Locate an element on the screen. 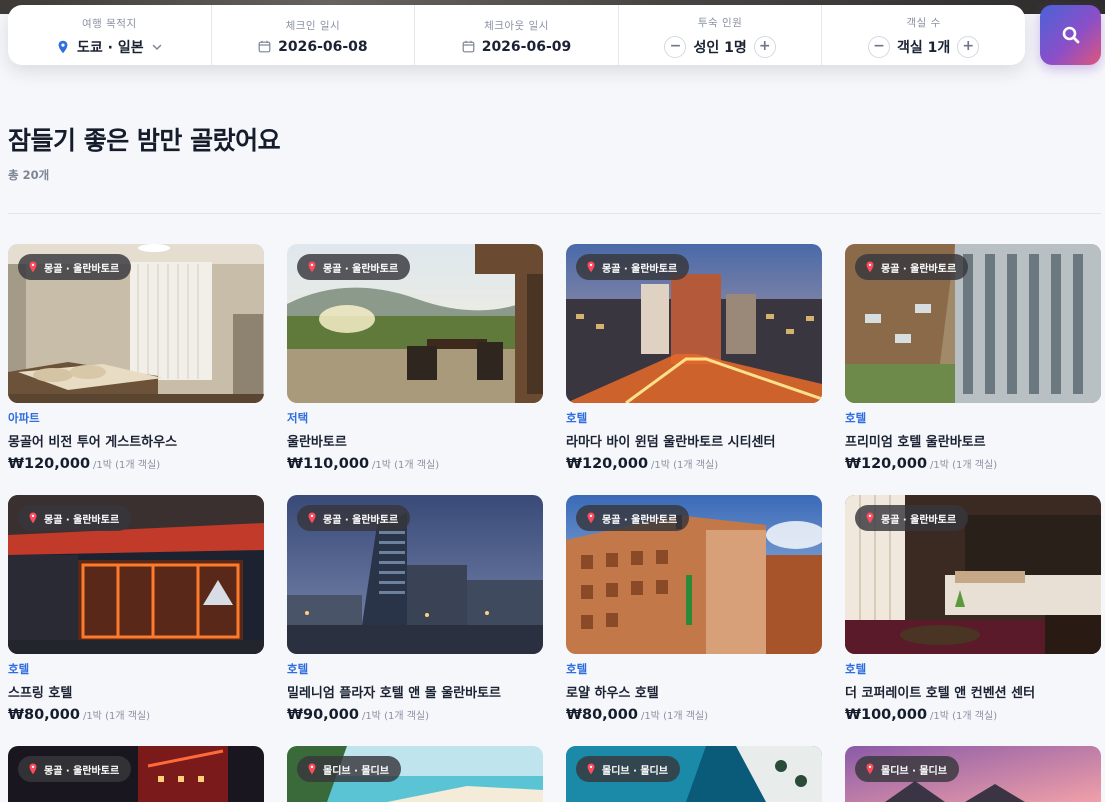 This screenshot has height=802, width=1105. guests-decrease-button: − is located at coordinates (675, 46).